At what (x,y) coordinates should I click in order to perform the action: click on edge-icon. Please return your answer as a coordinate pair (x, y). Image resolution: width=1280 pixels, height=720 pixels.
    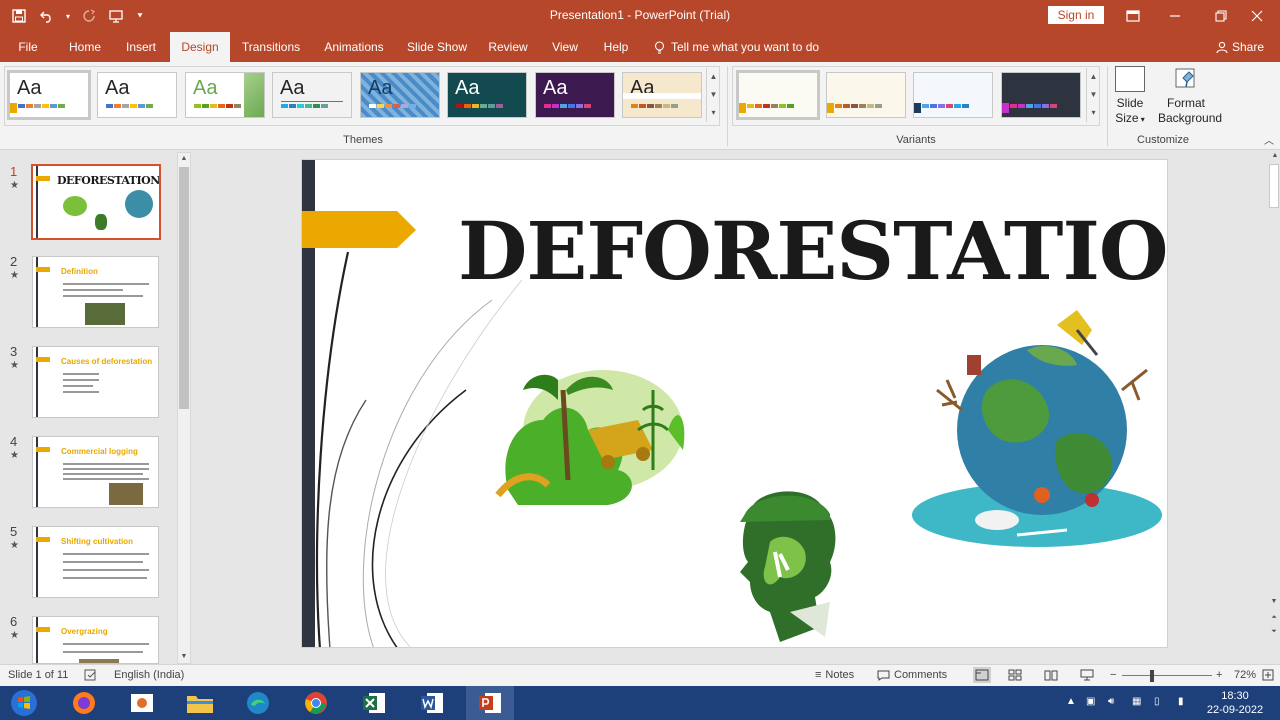
    Looking at the image, I should click on (258, 703).